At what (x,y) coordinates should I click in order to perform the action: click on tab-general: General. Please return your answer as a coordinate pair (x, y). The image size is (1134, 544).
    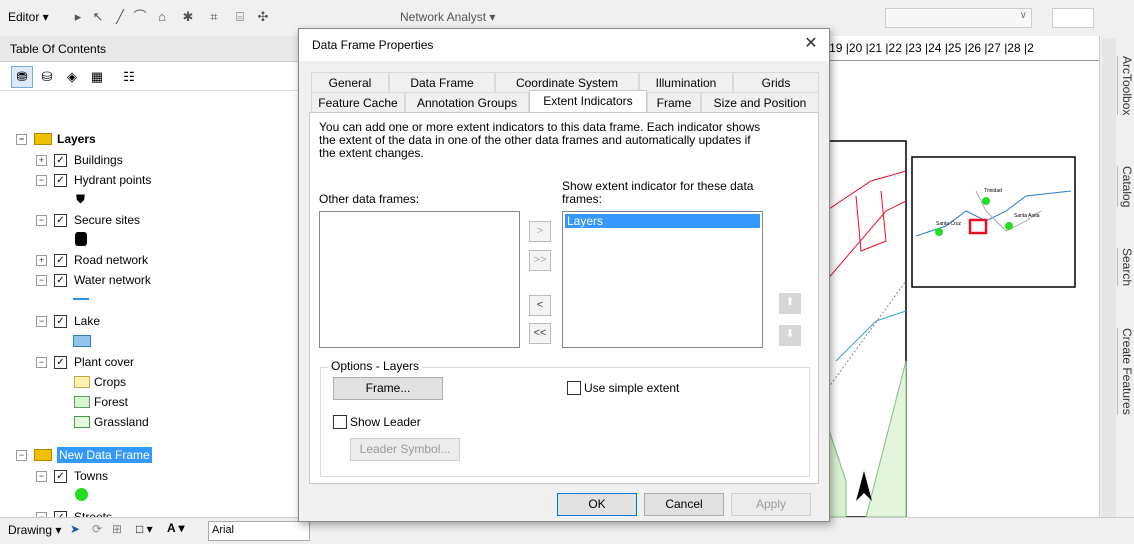
    Looking at the image, I should click on (350, 82).